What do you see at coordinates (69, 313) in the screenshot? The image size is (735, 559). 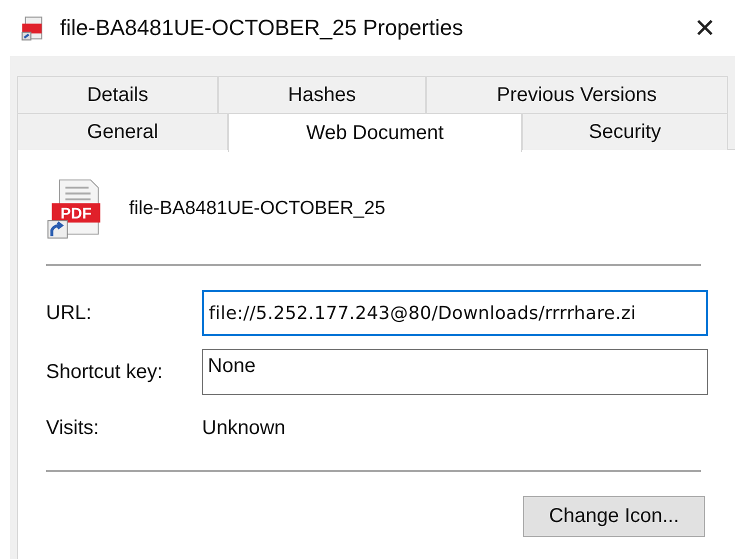 I see `field-label: URL:` at bounding box center [69, 313].